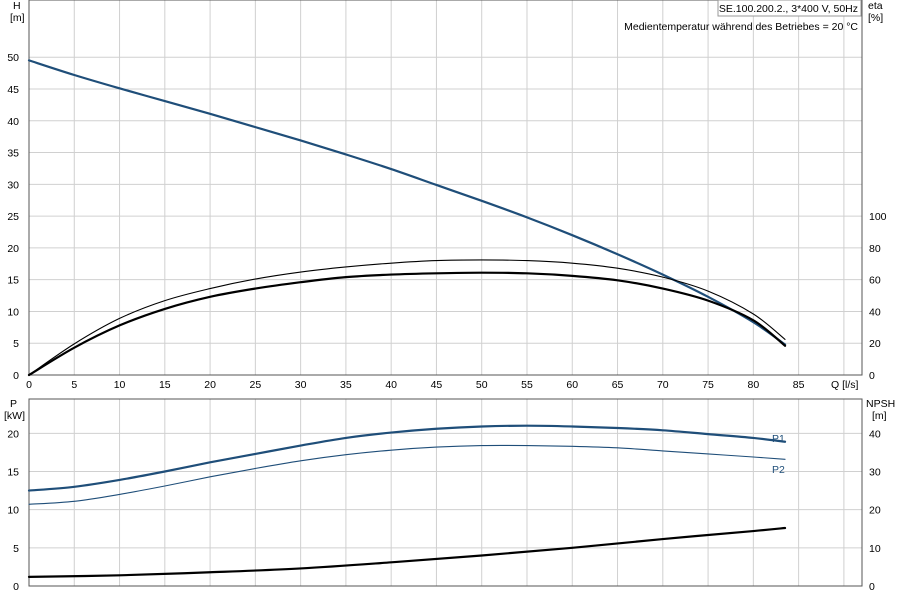  Describe the element at coordinates (875, 549) in the screenshot. I see `y-right-tick-label: 10` at that location.